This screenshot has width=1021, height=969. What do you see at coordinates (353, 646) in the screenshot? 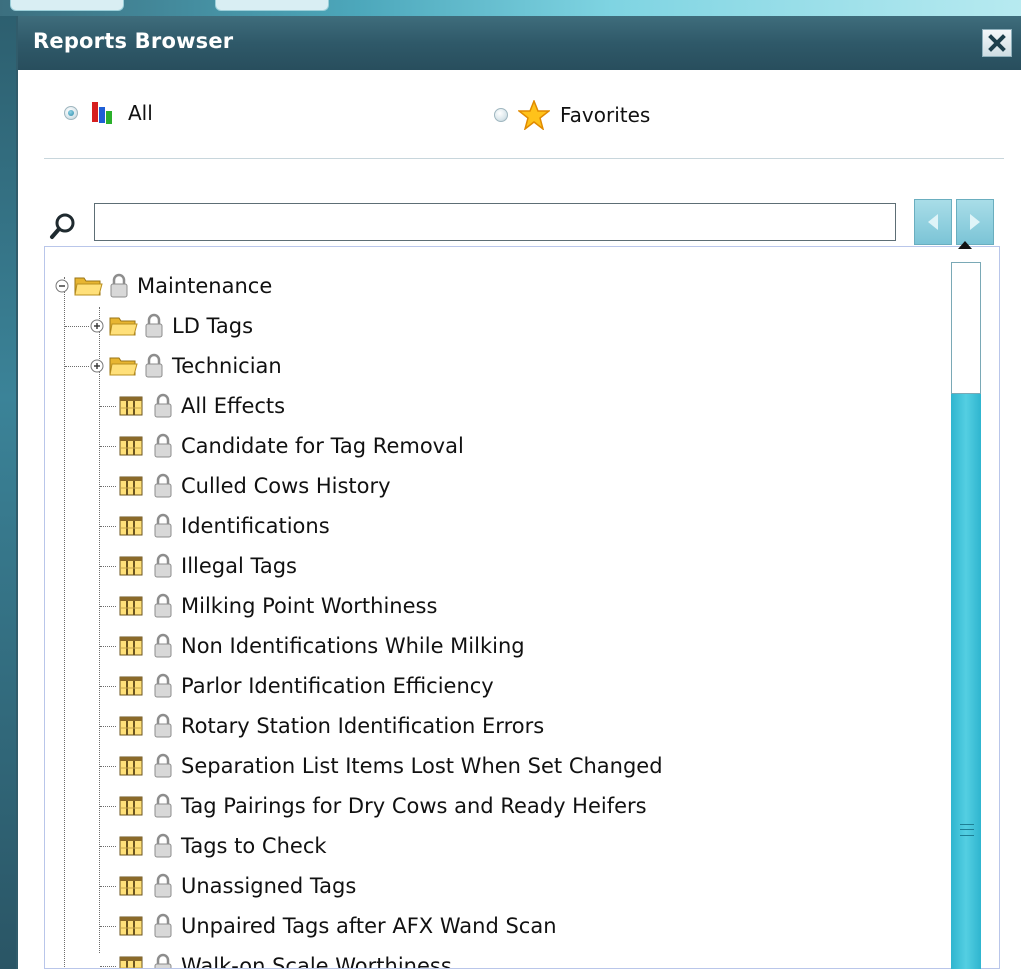
I see `tree-node-label: Non Identifications While Milking` at bounding box center [353, 646].